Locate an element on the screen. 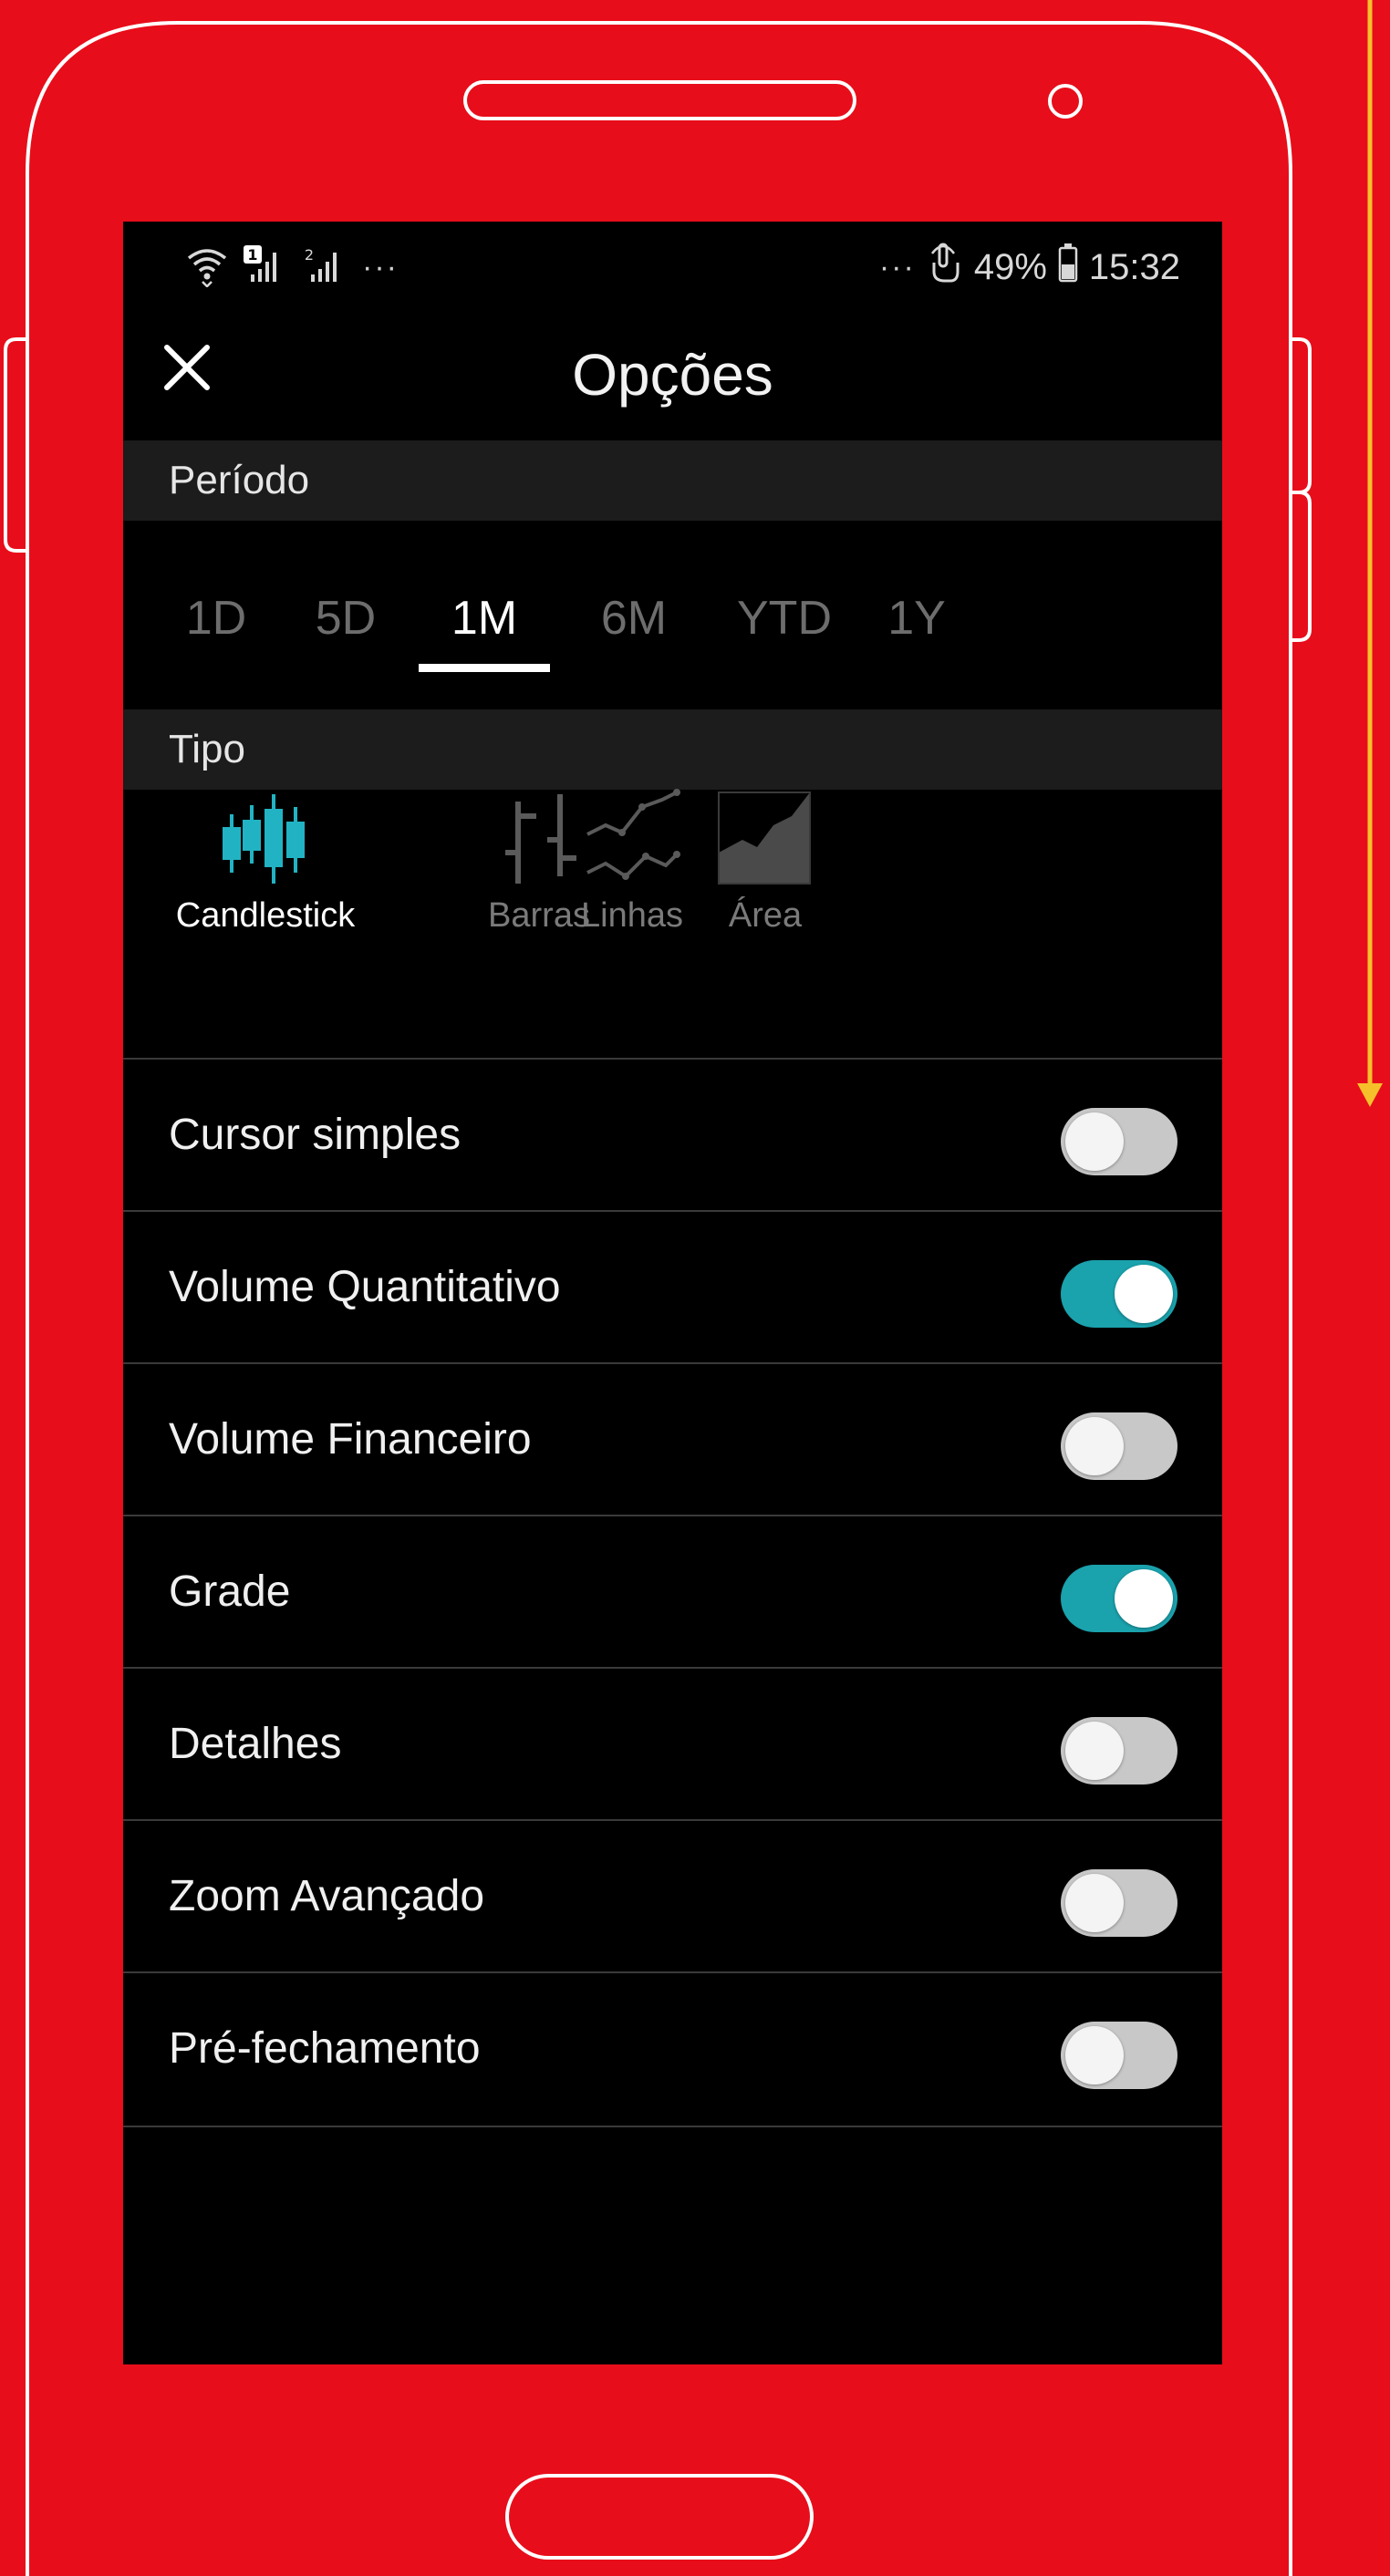 This screenshot has width=1390, height=2576. option-row-grade: Grade is located at coordinates (672, 1591).